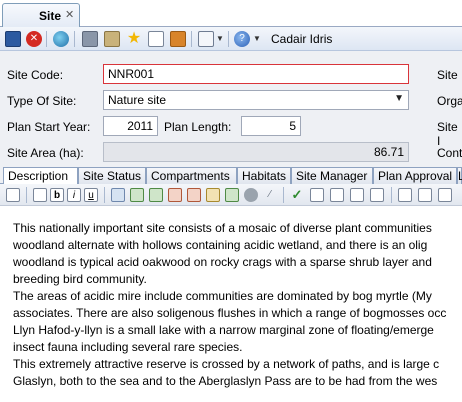 The image size is (462, 402). I want to click on tab-compartments: Compartments, so click(191, 175).